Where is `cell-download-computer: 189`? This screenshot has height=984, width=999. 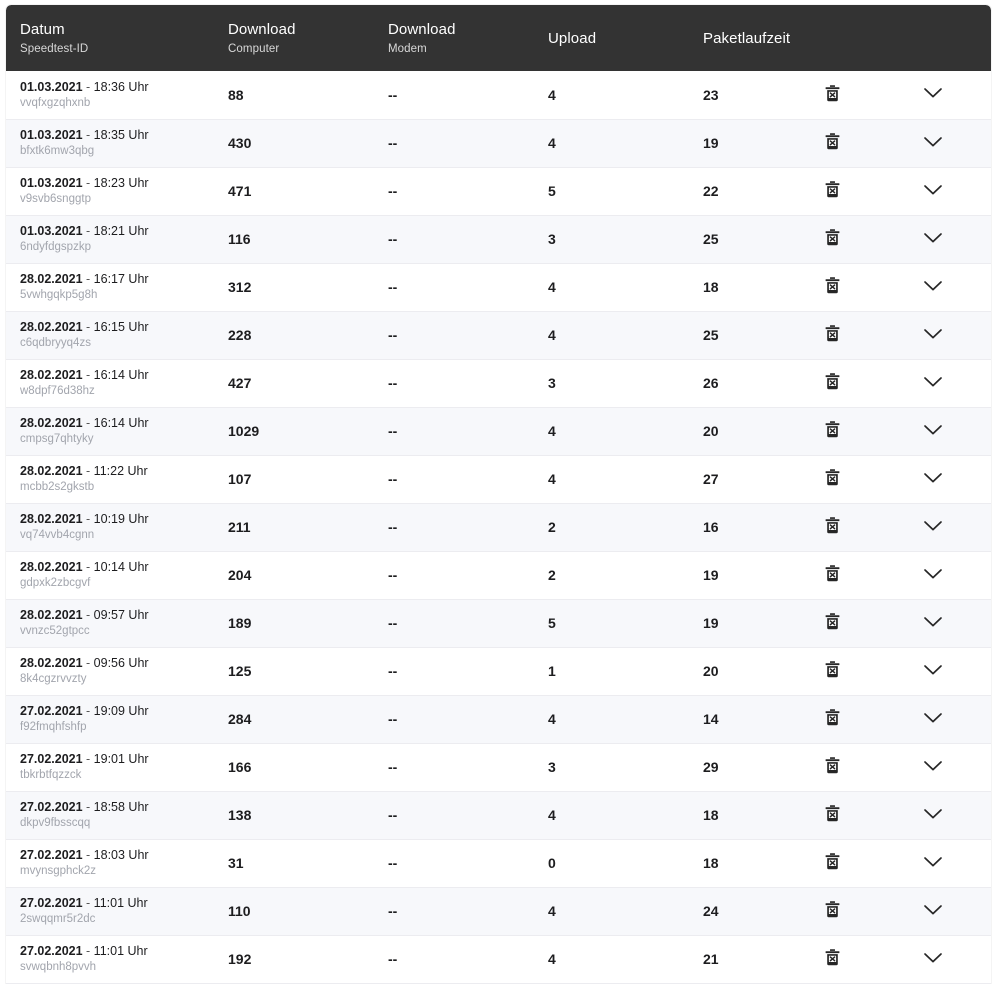 cell-download-computer: 189 is located at coordinates (294, 623).